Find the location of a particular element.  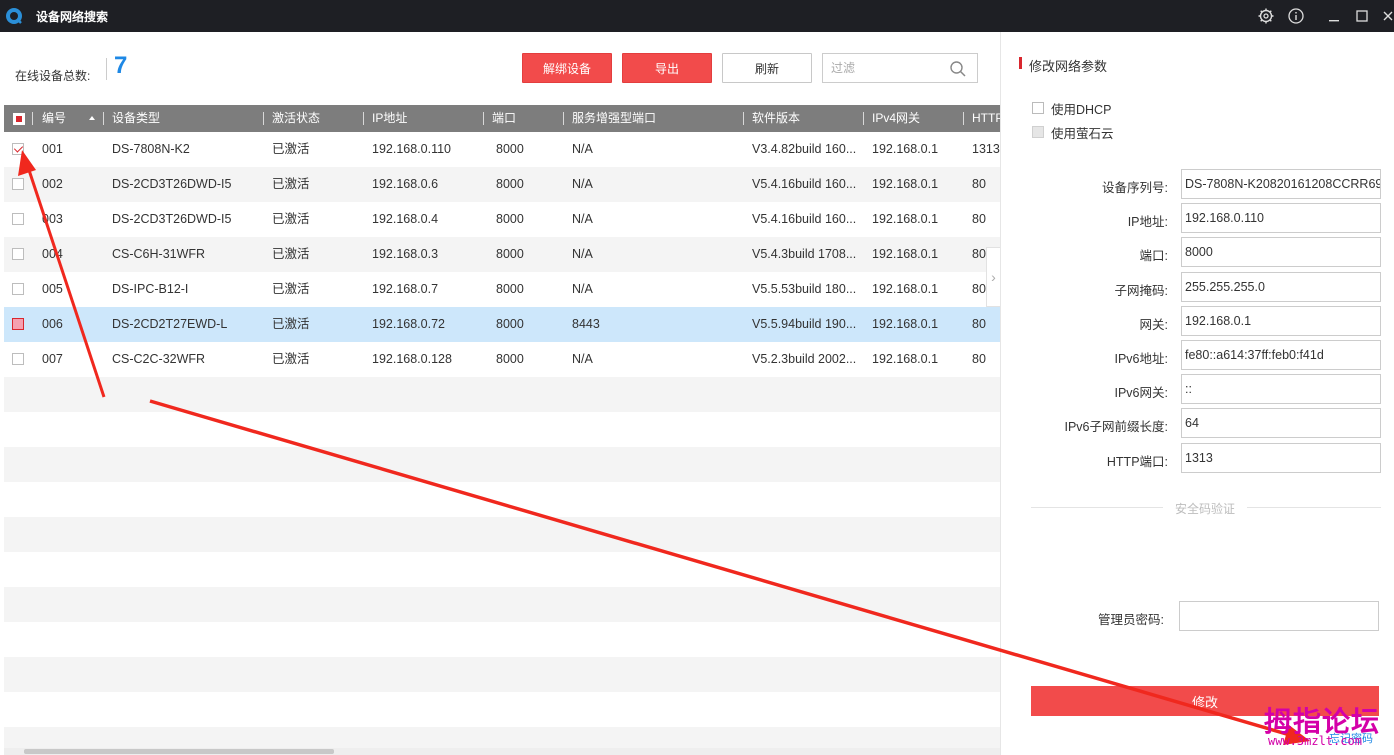

field-label: IPv6地址: is located at coordinates (1141, 359).